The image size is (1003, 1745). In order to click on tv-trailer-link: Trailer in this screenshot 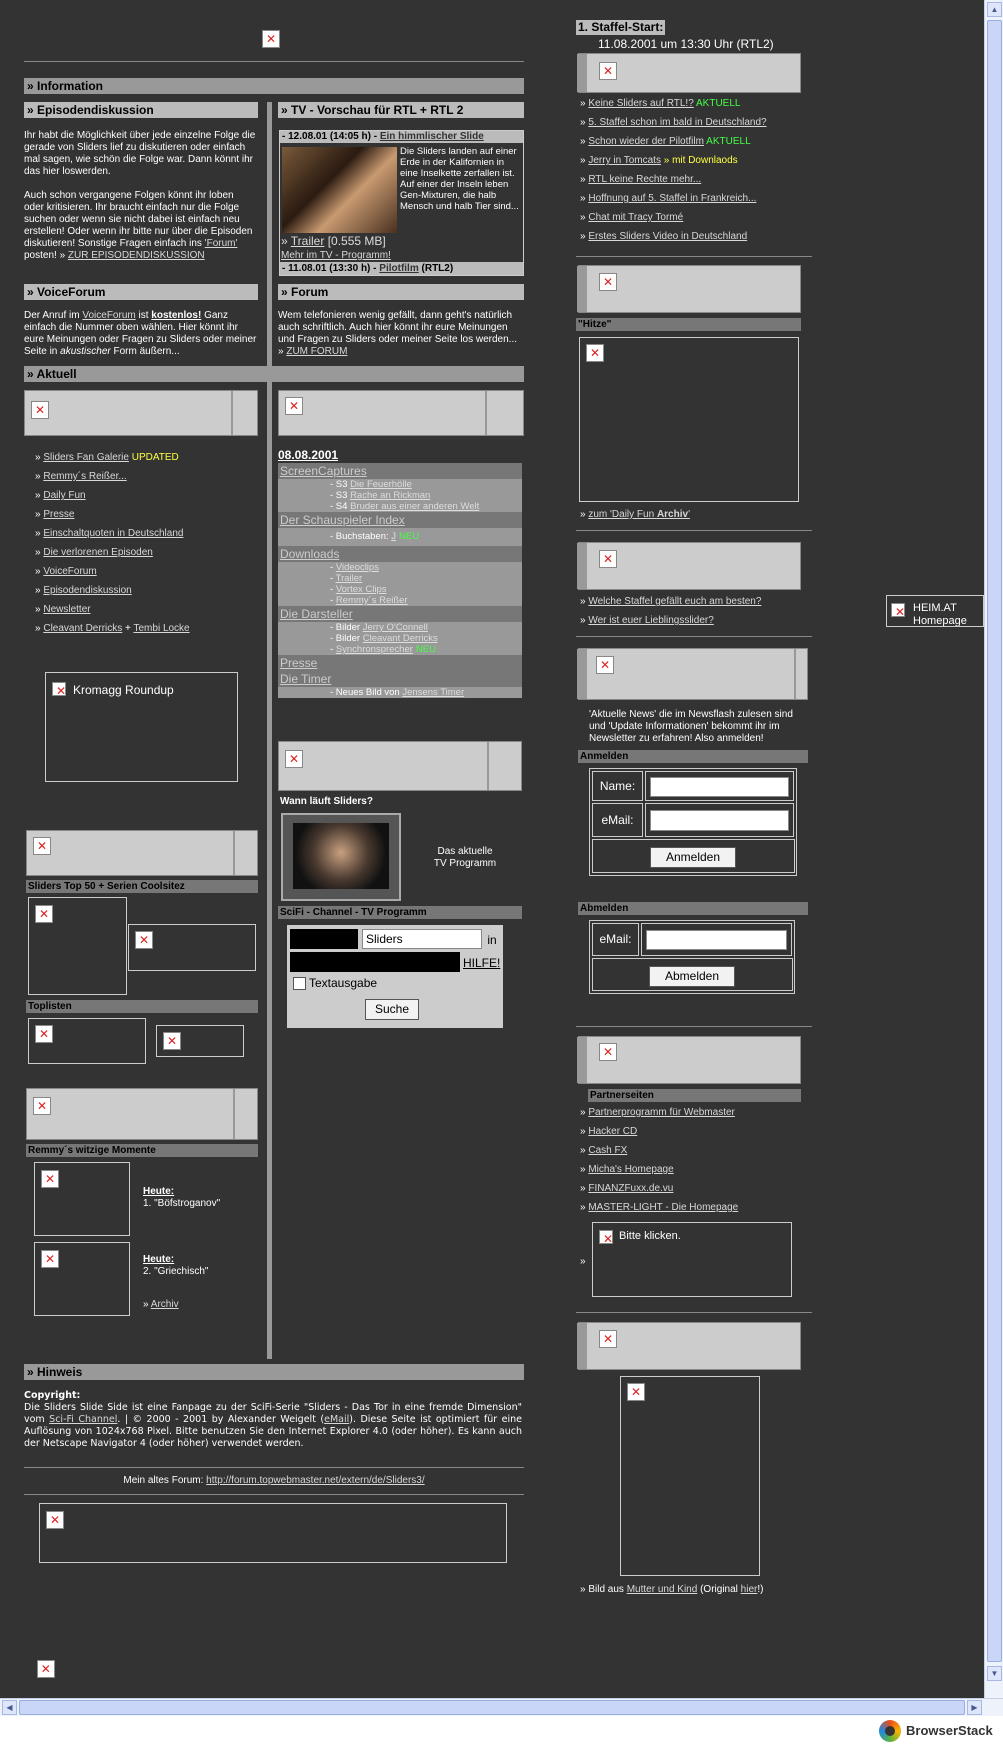, I will do `click(308, 241)`.